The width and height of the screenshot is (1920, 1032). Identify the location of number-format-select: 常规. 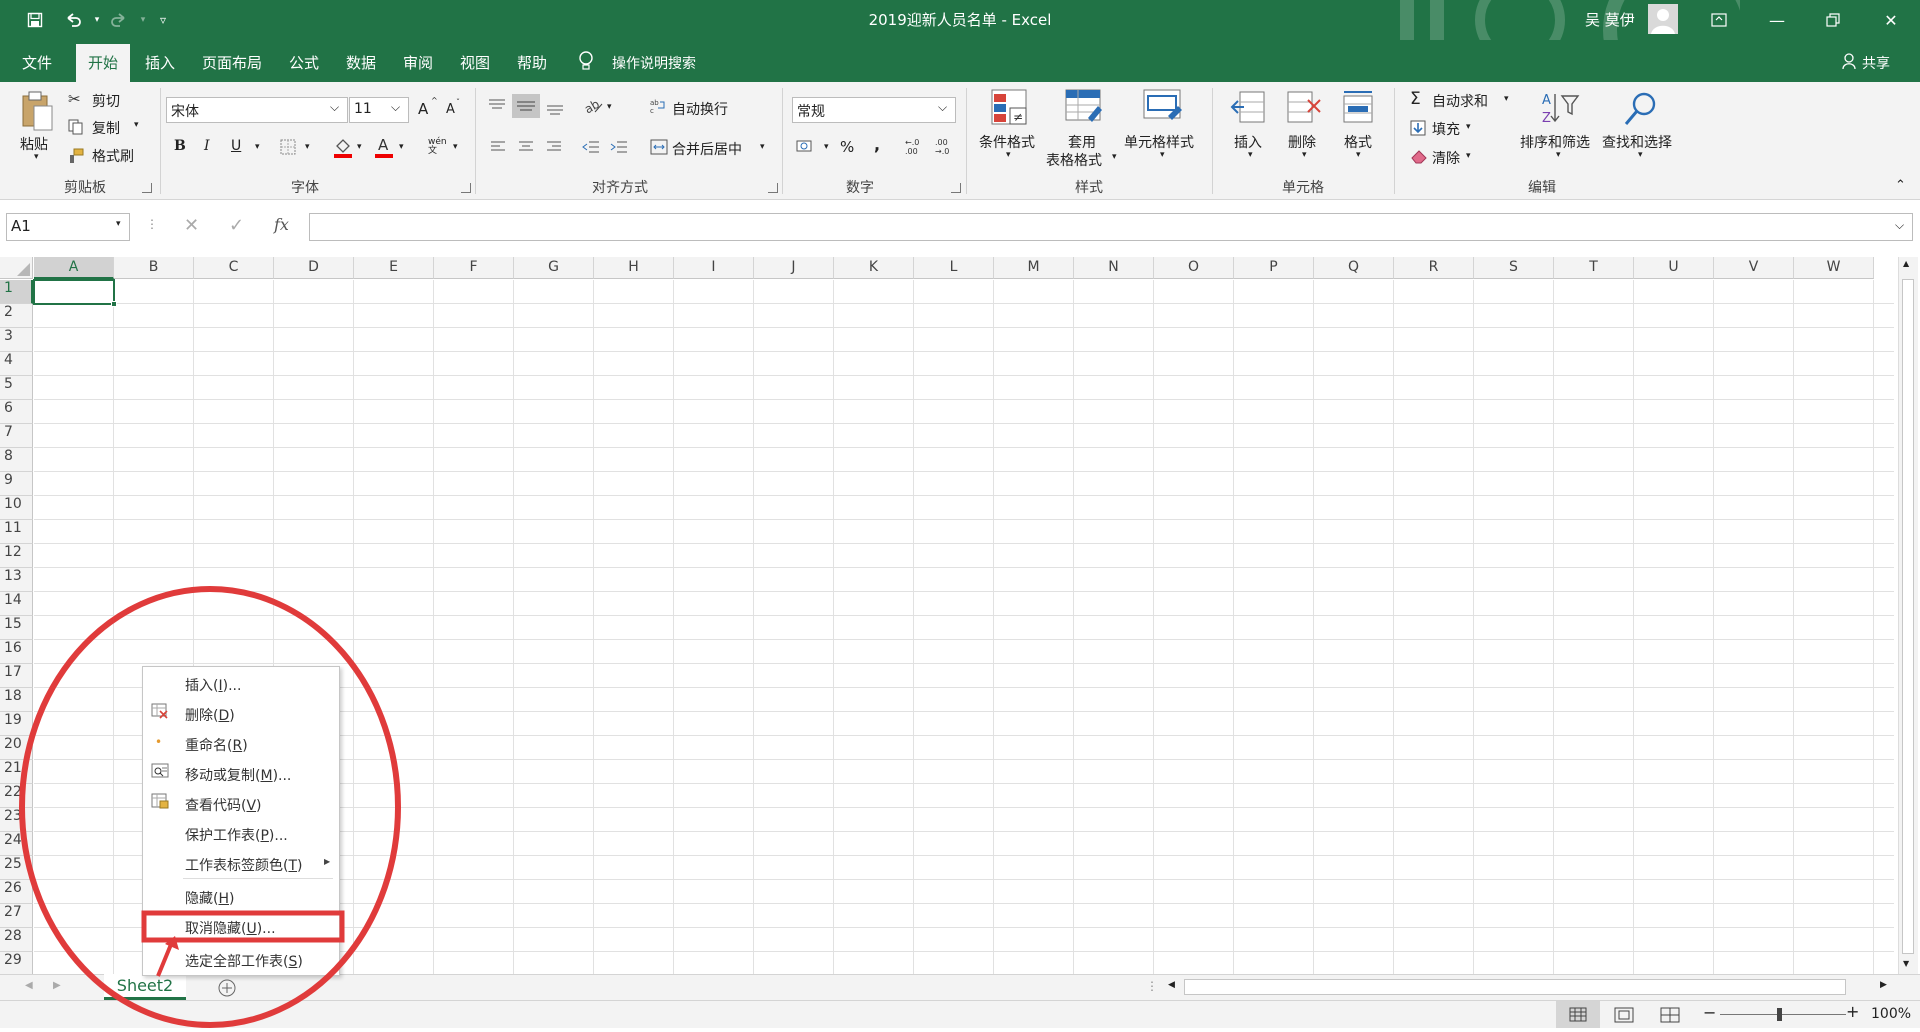
(874, 110).